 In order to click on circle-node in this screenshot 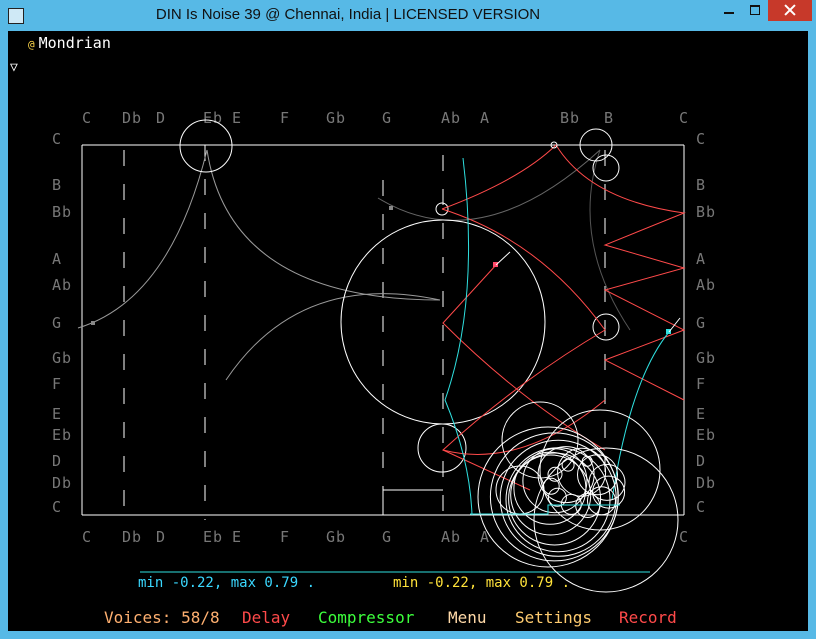, I will do `click(442, 209)`.